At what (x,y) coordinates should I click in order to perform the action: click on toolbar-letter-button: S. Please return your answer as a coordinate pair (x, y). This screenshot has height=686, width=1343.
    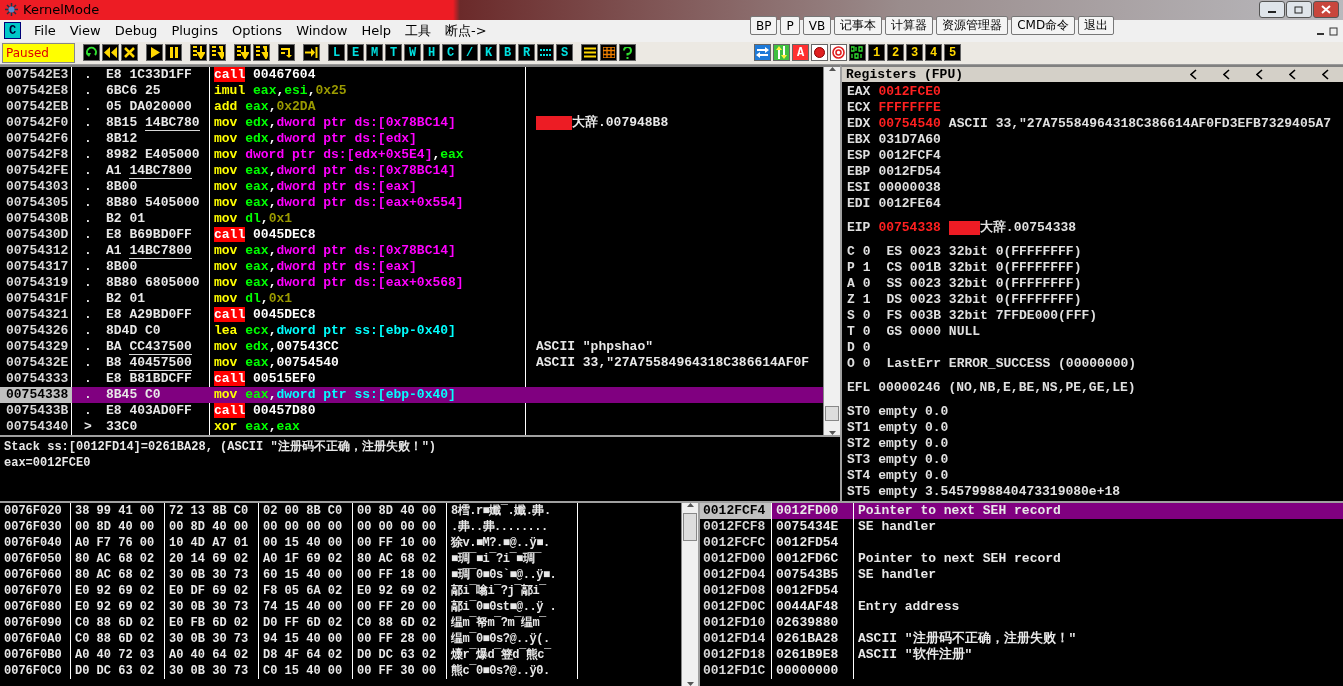
    Looking at the image, I should click on (564, 53).